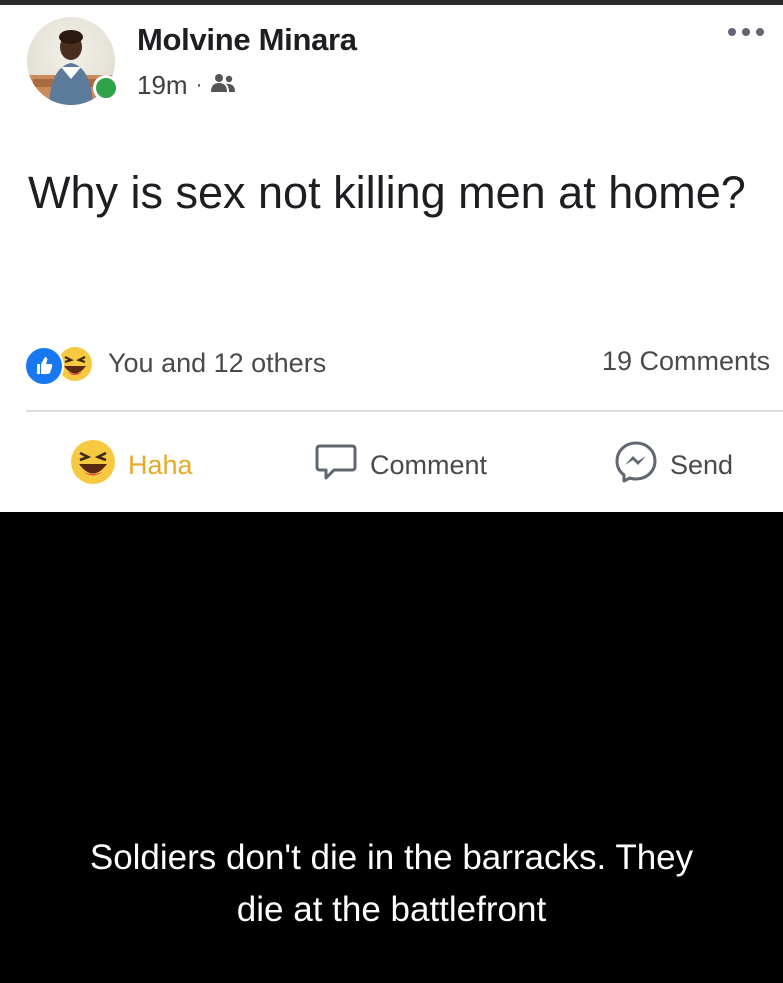 The width and height of the screenshot is (783, 983). What do you see at coordinates (702, 464) in the screenshot?
I see `send-label: Send` at bounding box center [702, 464].